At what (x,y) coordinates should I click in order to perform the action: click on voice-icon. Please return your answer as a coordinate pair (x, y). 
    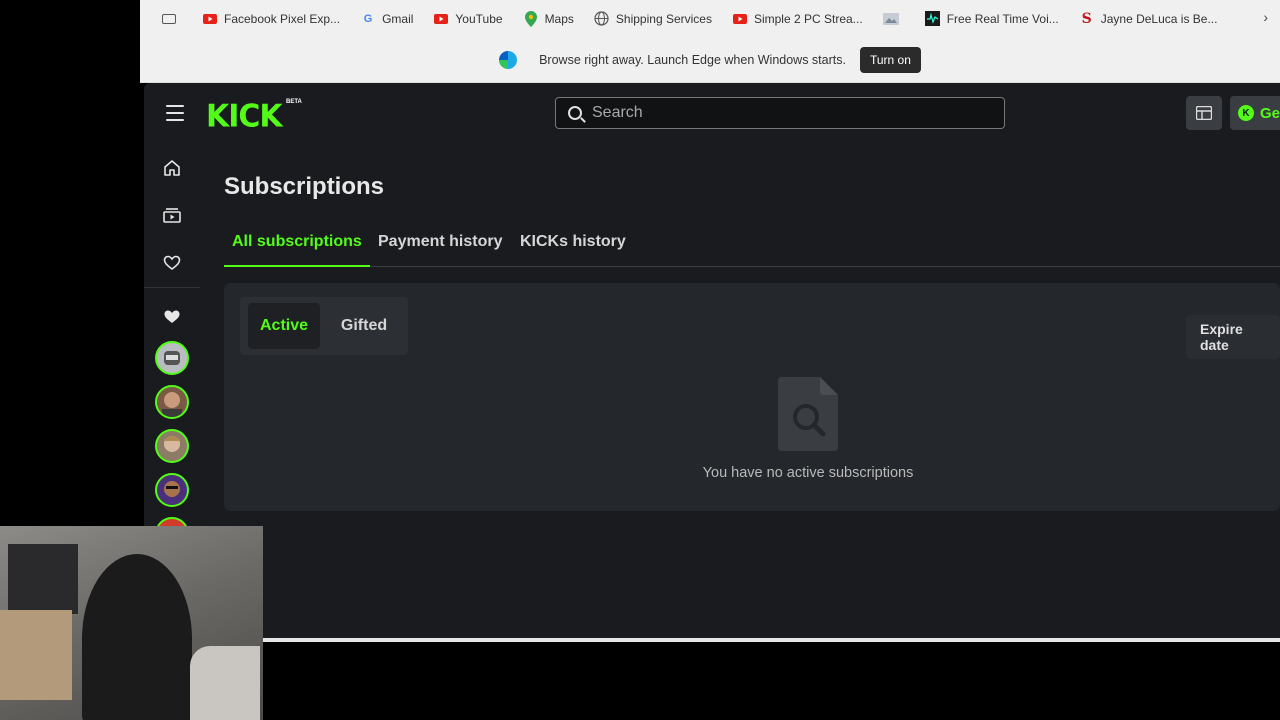
    Looking at the image, I should click on (933, 19).